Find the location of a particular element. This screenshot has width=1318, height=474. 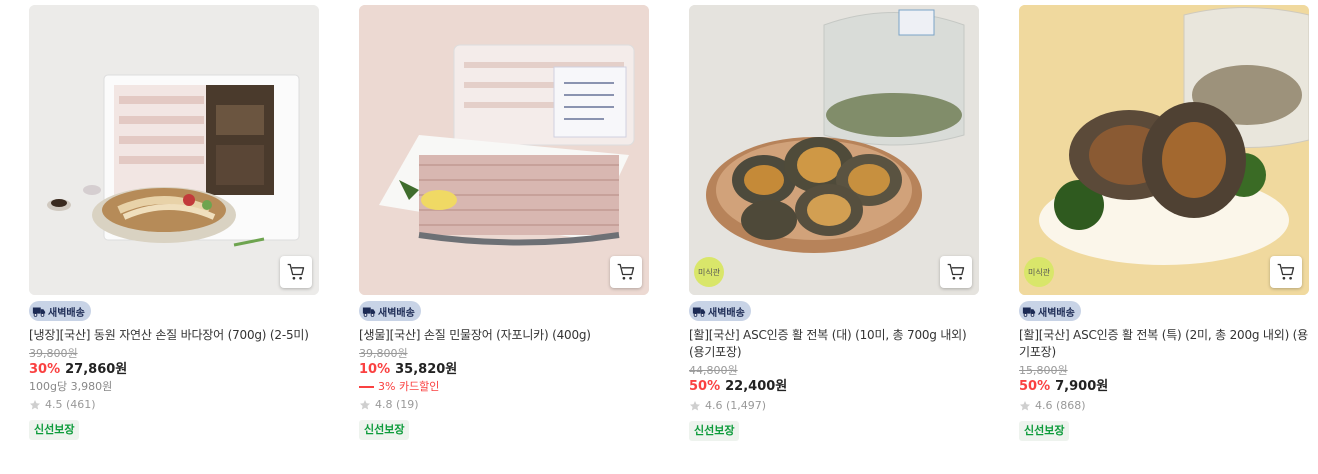

price-row: 50% 22,400원 is located at coordinates (834, 387).